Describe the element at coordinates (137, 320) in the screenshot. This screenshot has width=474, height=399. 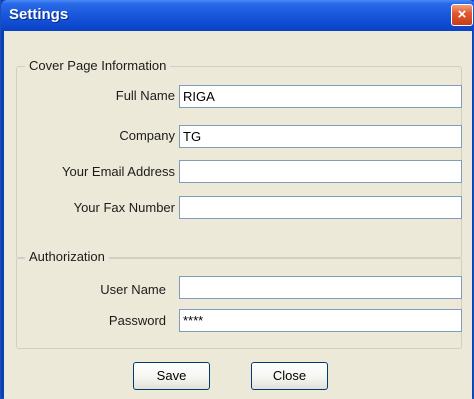
I see `password-label: Password` at that location.